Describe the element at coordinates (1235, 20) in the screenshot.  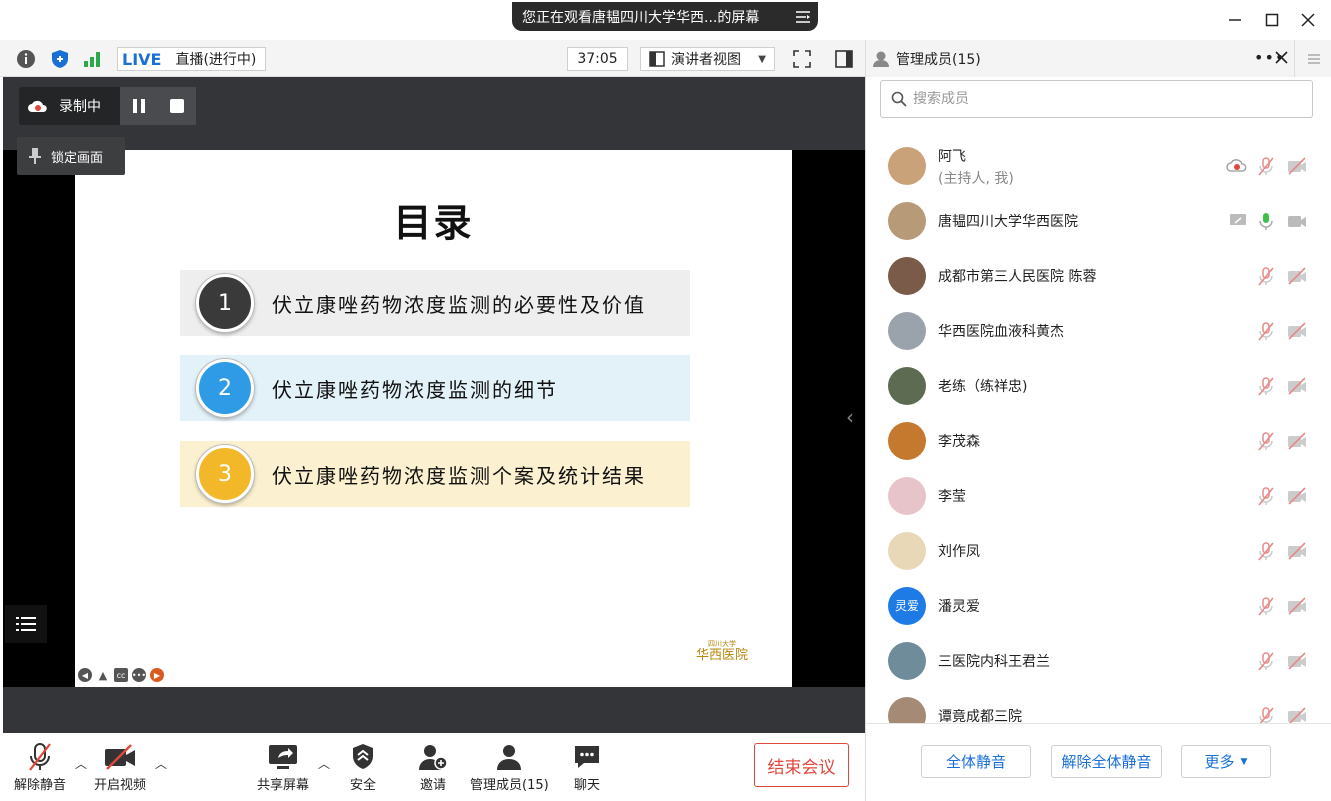
I see `minimize-icon` at that location.